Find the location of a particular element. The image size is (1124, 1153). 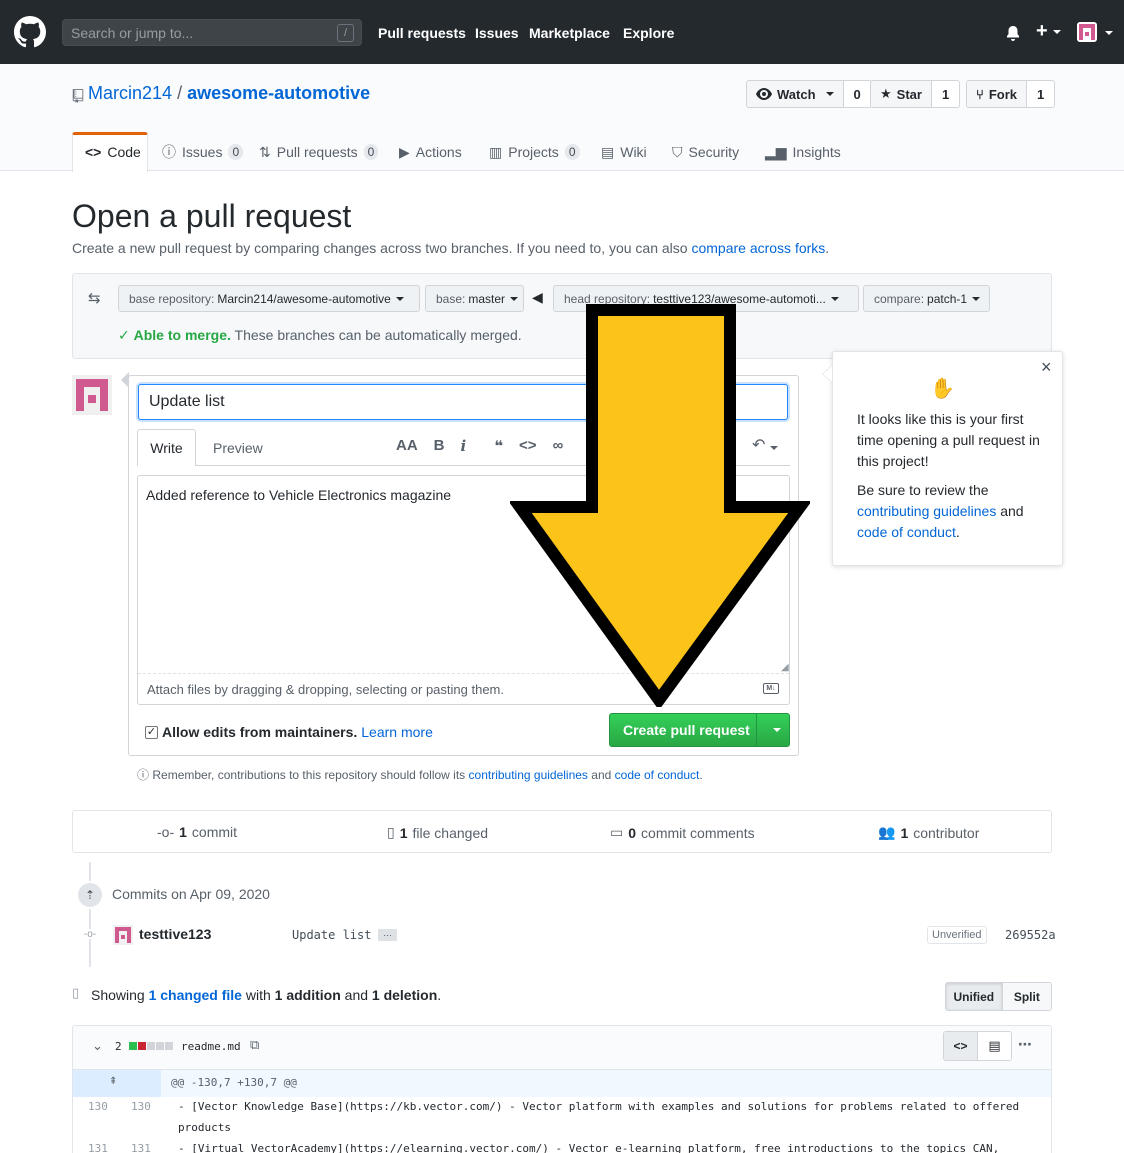

plus-icon: + is located at coordinates (1048, 31).